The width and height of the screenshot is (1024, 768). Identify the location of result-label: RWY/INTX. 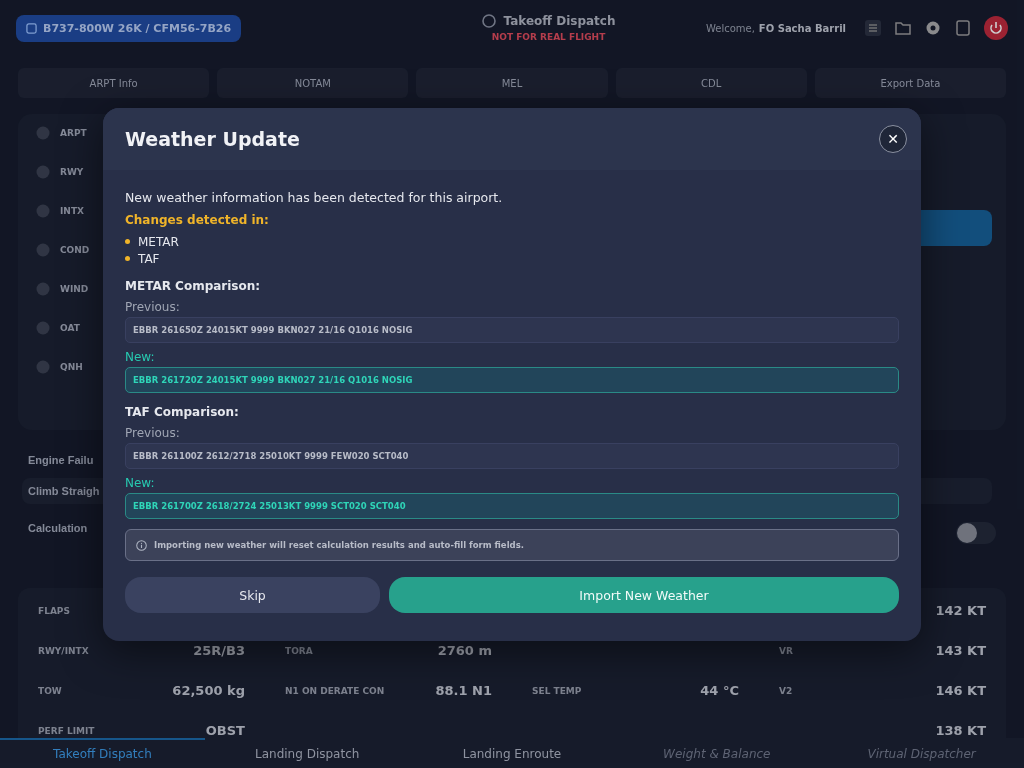
(63, 650).